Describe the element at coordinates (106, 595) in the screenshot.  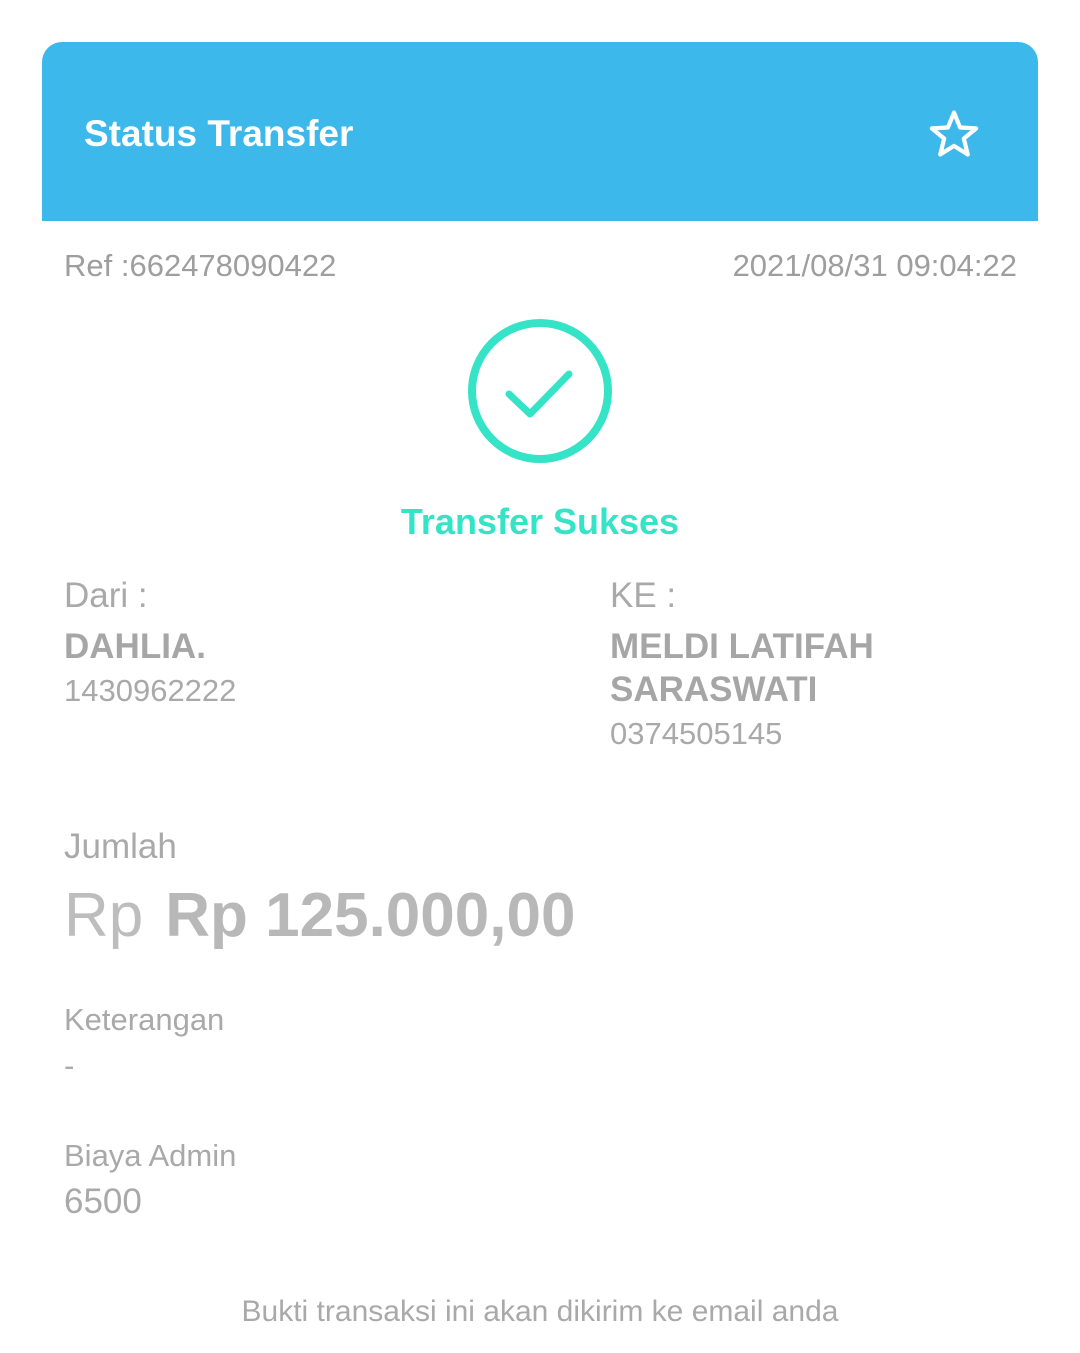
I see `sender-label: Dari :` at that location.